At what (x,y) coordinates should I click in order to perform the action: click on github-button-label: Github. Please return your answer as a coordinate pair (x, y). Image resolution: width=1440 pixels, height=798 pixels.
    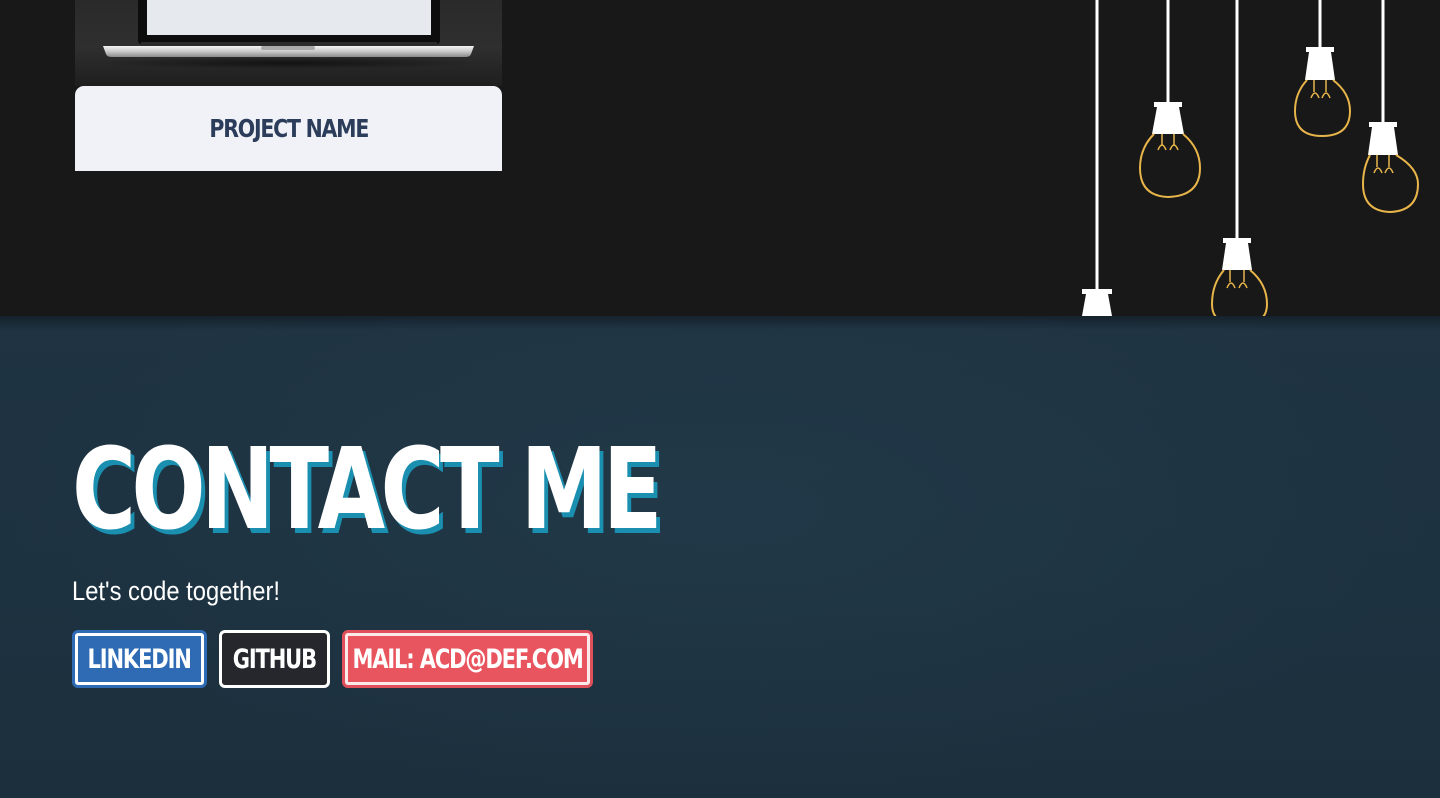
    Looking at the image, I should click on (274, 659).